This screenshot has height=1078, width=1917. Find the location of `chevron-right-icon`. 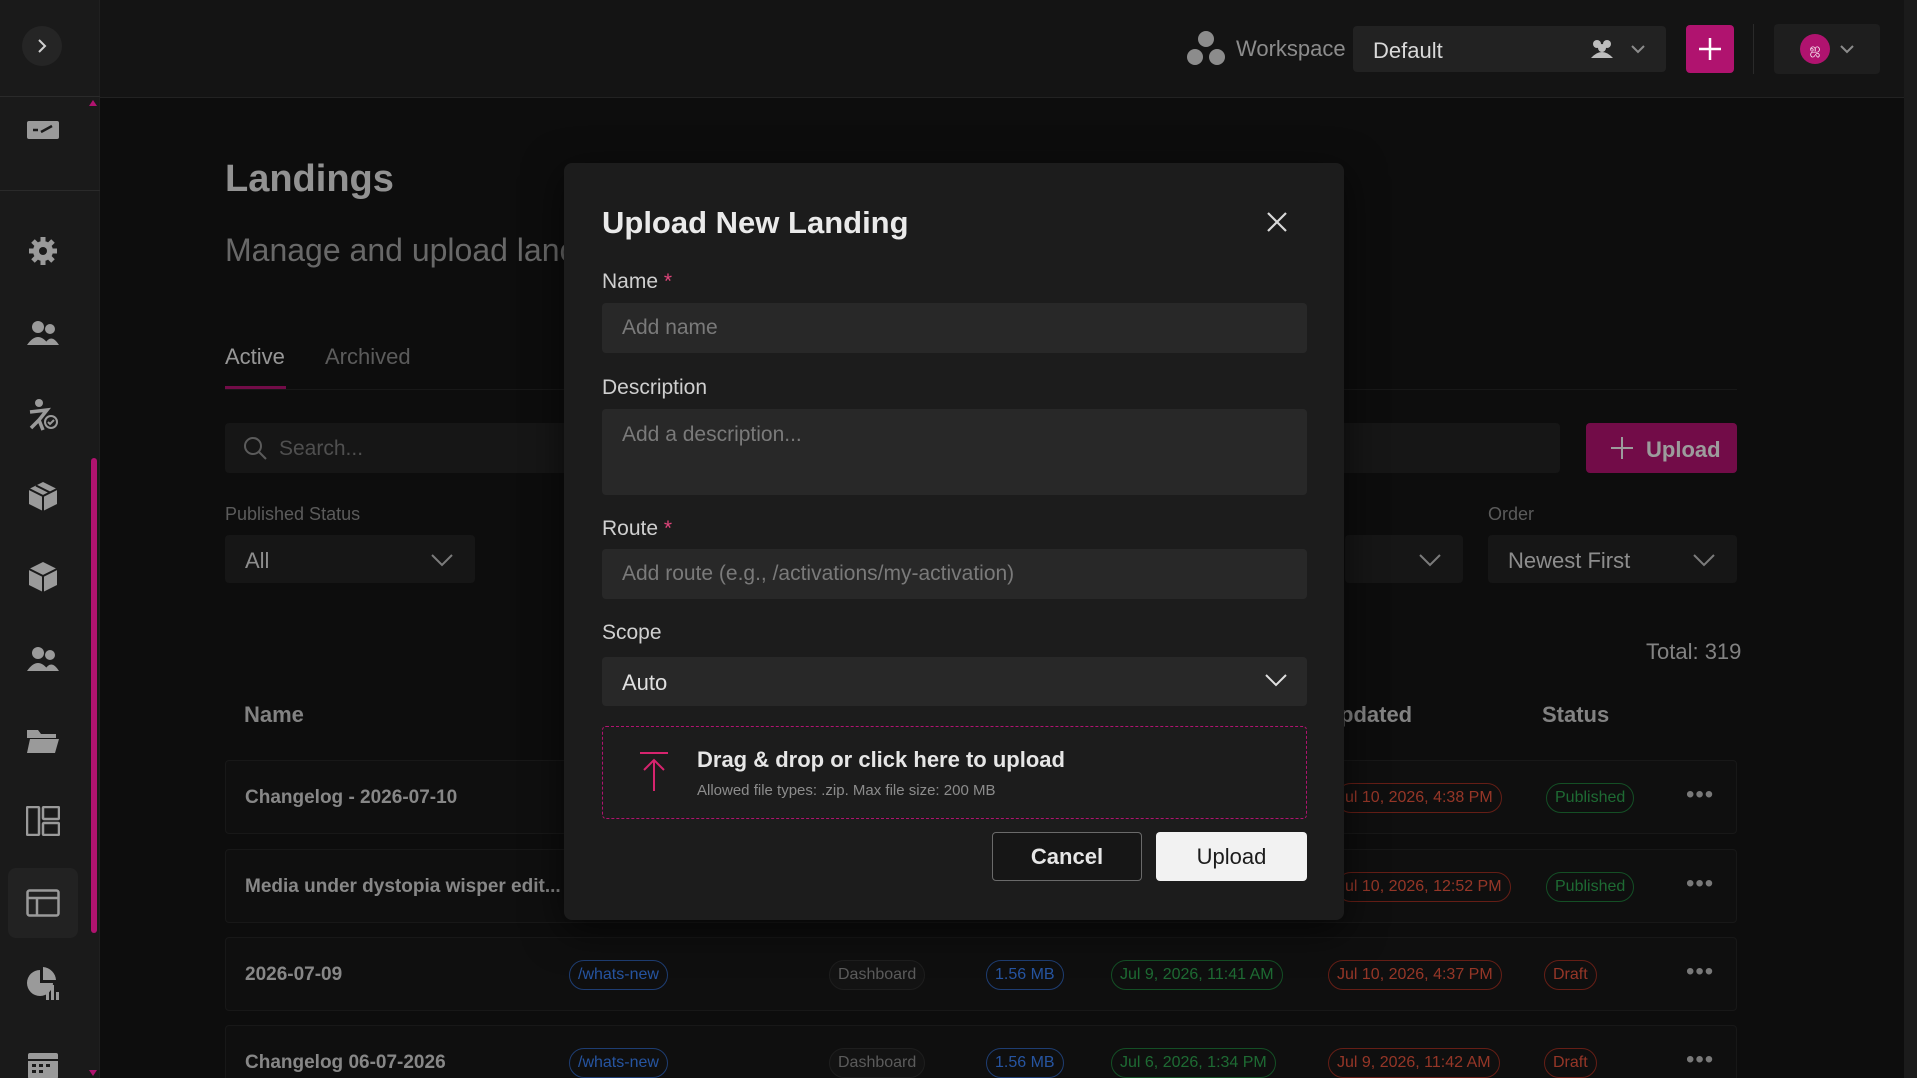

chevron-right-icon is located at coordinates (42, 46).